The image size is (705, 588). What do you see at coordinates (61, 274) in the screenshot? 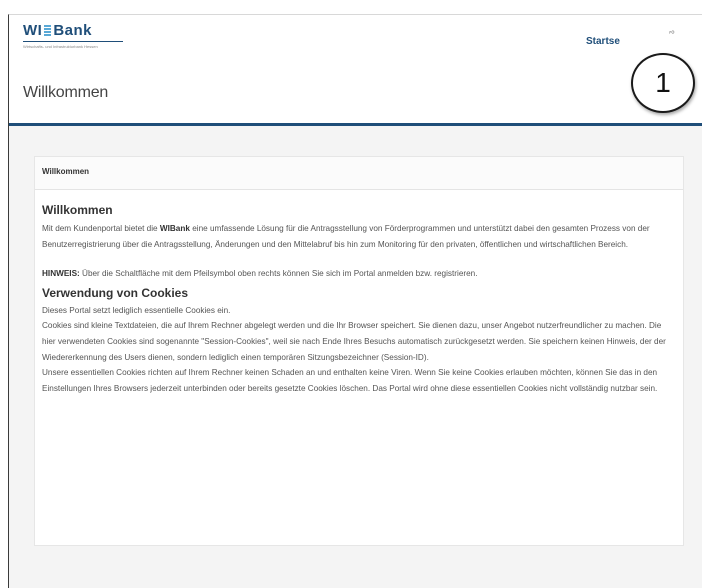
I see `hint-label: HINWEIS:` at bounding box center [61, 274].